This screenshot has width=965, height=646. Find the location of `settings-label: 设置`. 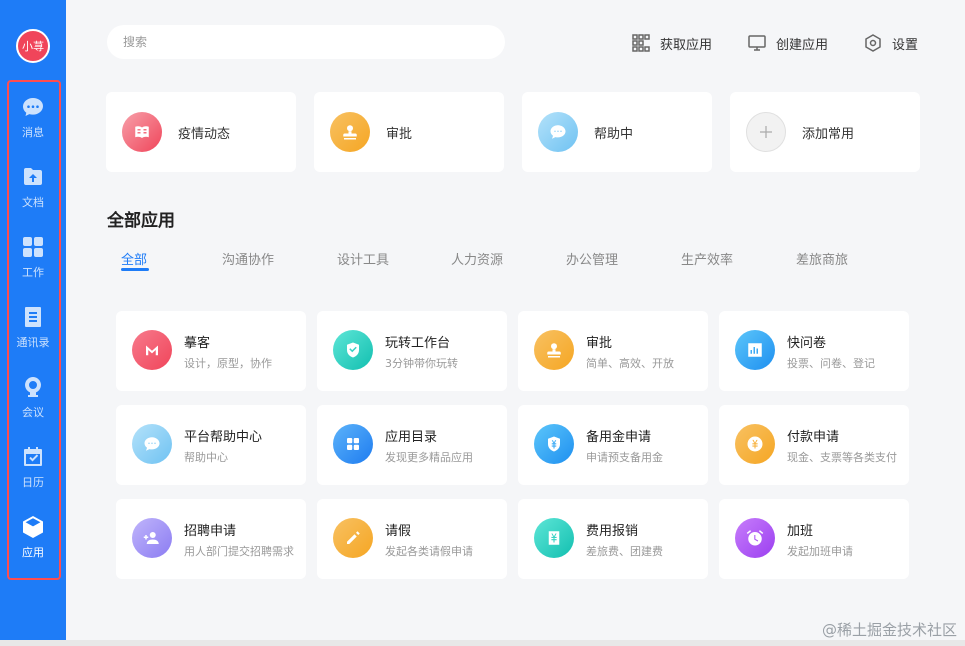

settings-label: 设置 is located at coordinates (905, 45).